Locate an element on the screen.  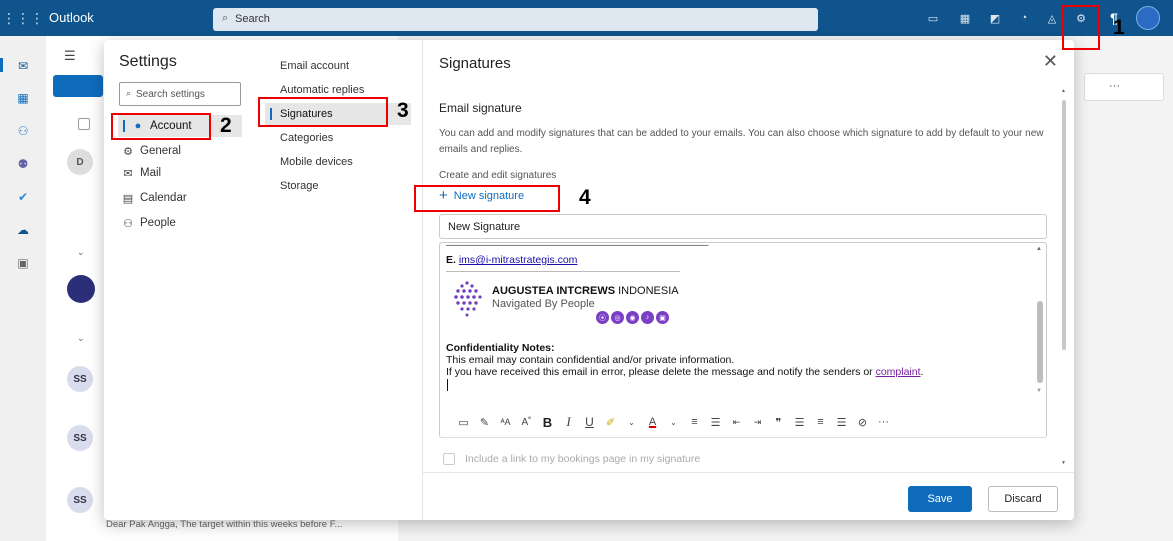
conf-line-2-end: . is located at coordinates (922, 372).